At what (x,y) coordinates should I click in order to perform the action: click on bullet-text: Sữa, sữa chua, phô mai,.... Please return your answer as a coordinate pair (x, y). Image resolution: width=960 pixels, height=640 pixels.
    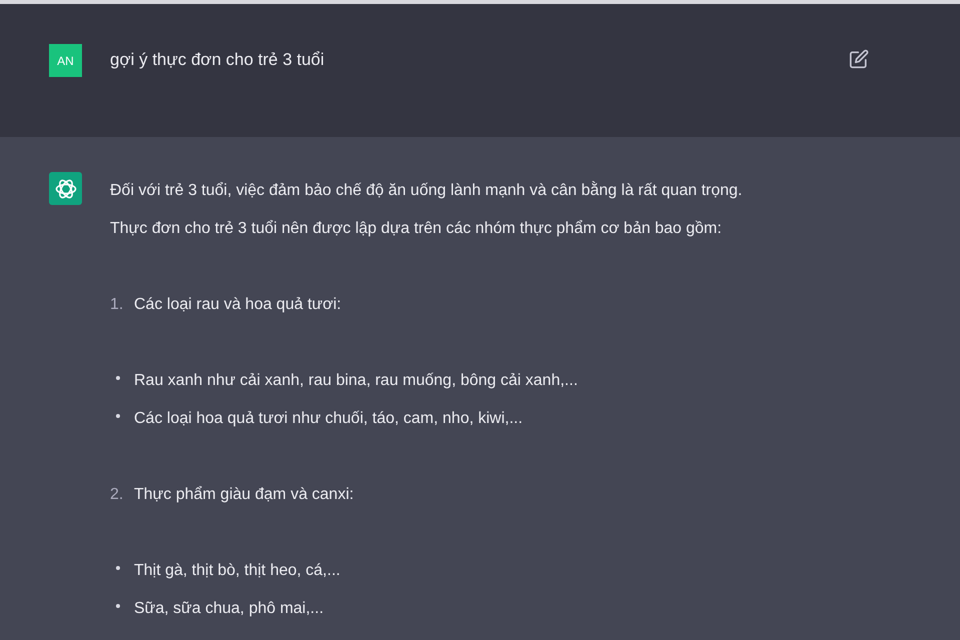
    Looking at the image, I should click on (229, 609).